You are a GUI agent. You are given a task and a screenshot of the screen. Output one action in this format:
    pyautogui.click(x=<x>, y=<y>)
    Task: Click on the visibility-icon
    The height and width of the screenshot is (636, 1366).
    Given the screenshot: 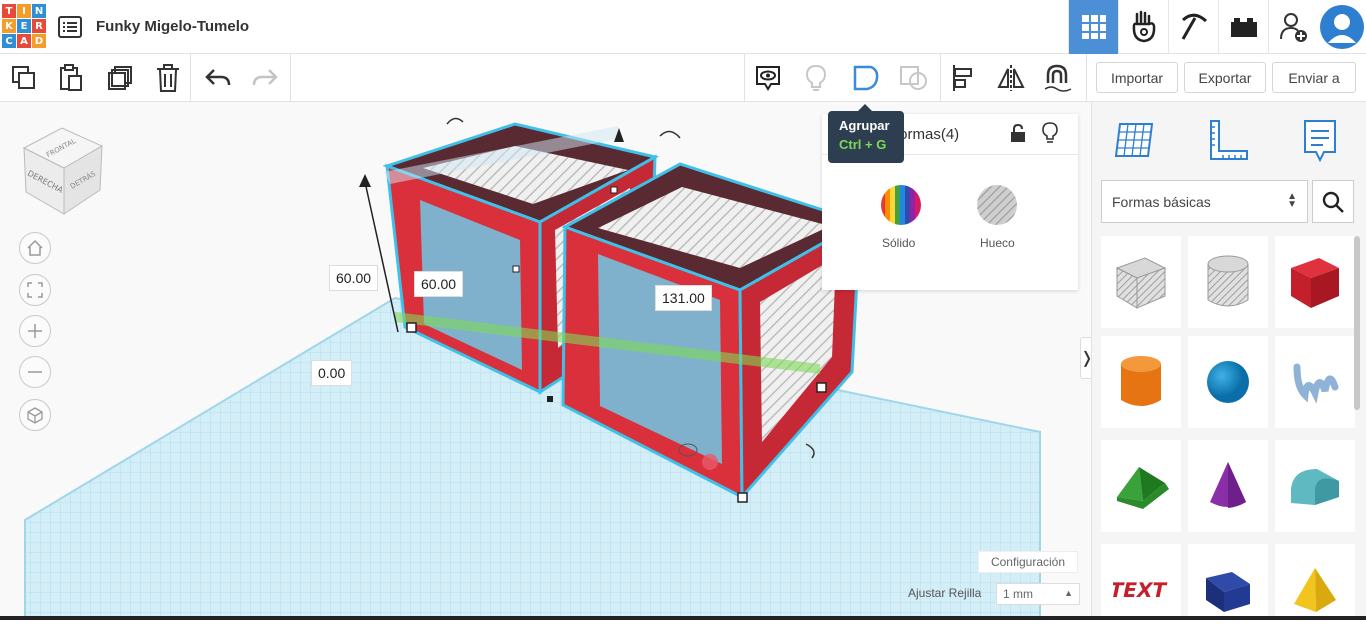 What is the action you would take?
    pyautogui.click(x=1050, y=135)
    